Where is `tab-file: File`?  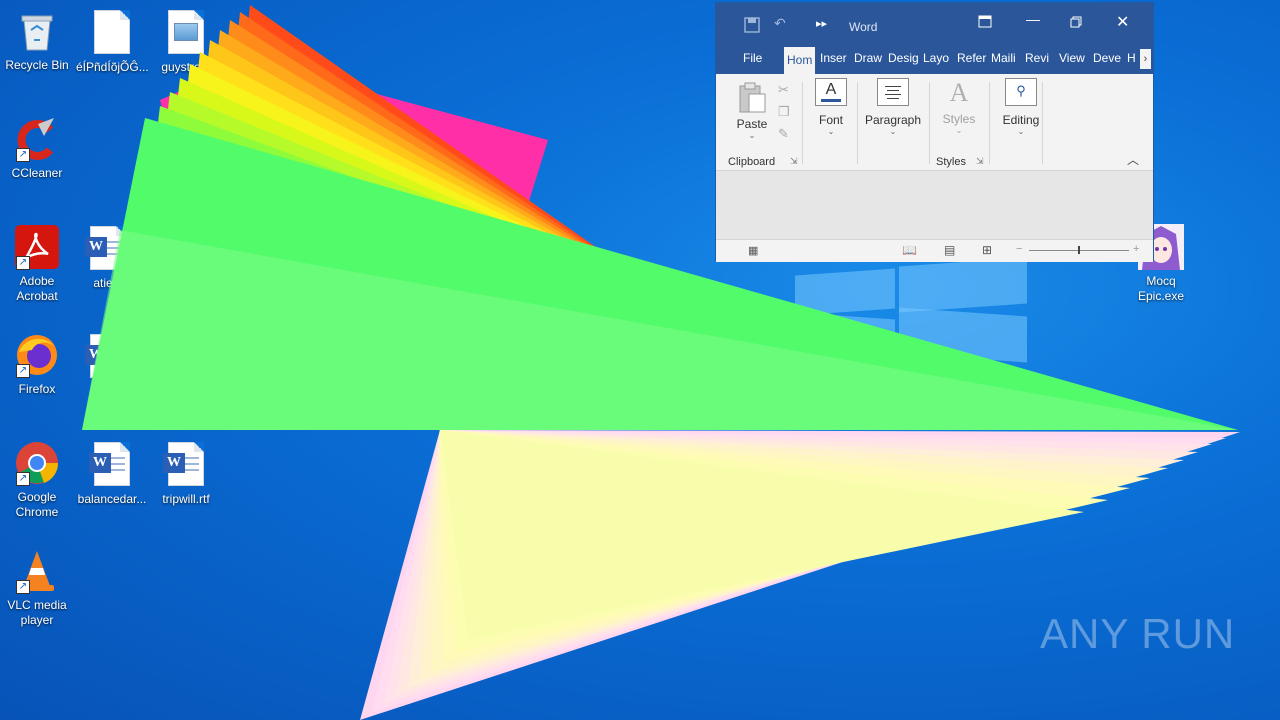
tab-file: File is located at coordinates (752, 58).